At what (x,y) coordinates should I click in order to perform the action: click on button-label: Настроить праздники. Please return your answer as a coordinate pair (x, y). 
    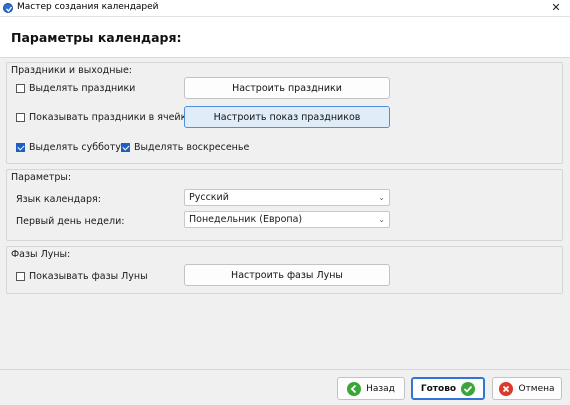
    Looking at the image, I should click on (287, 88).